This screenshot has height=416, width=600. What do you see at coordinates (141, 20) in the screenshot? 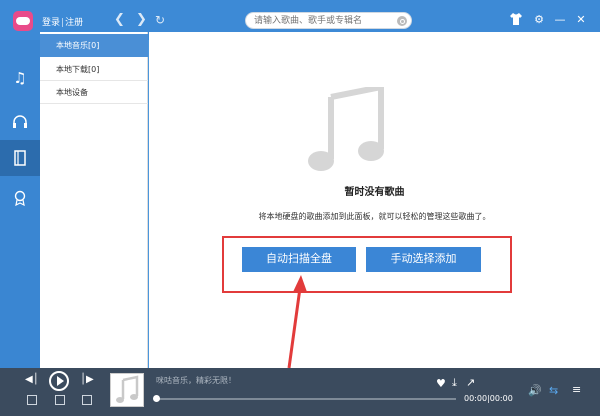
I see `forward-icon: ❯` at bounding box center [141, 20].